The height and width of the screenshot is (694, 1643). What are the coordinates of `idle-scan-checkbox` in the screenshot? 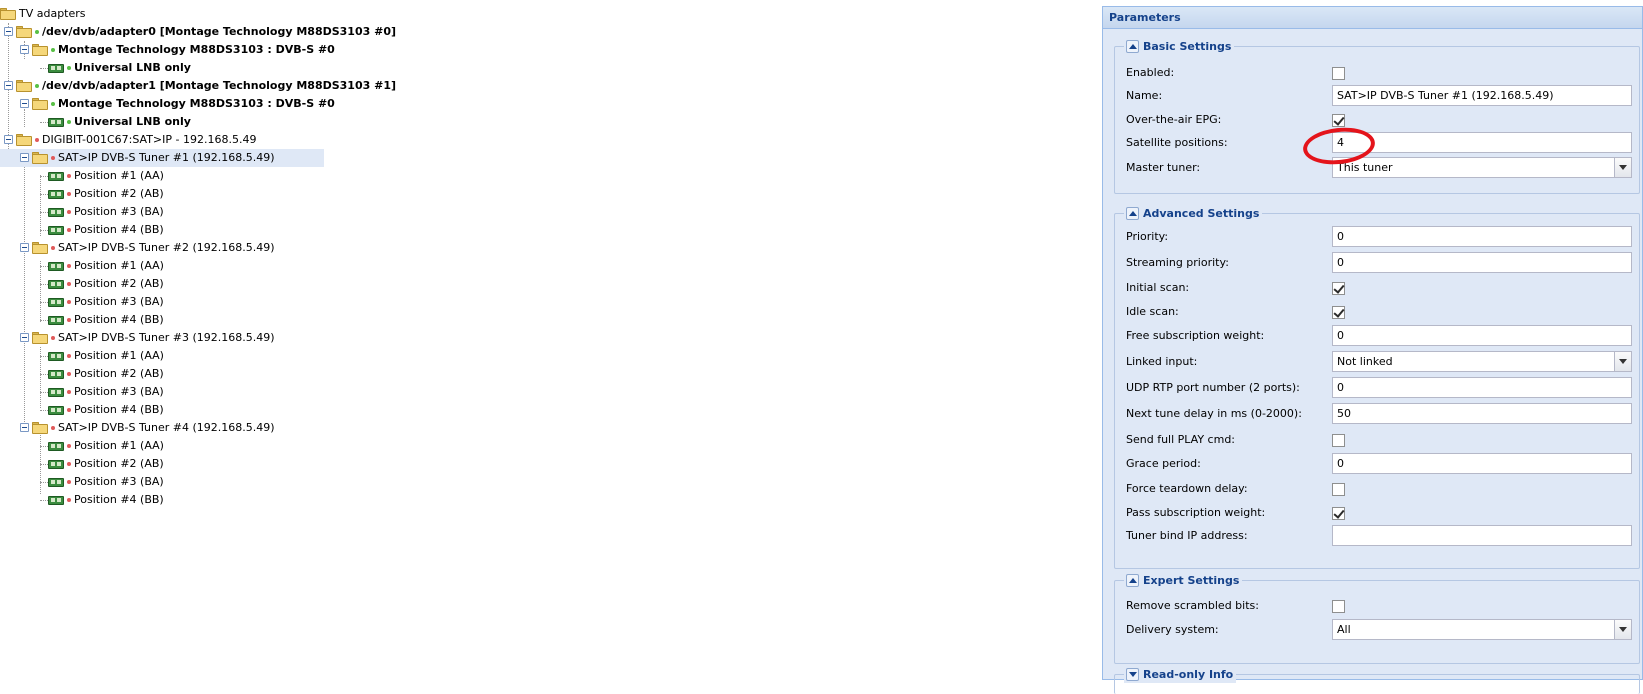 It's located at (1338, 312).